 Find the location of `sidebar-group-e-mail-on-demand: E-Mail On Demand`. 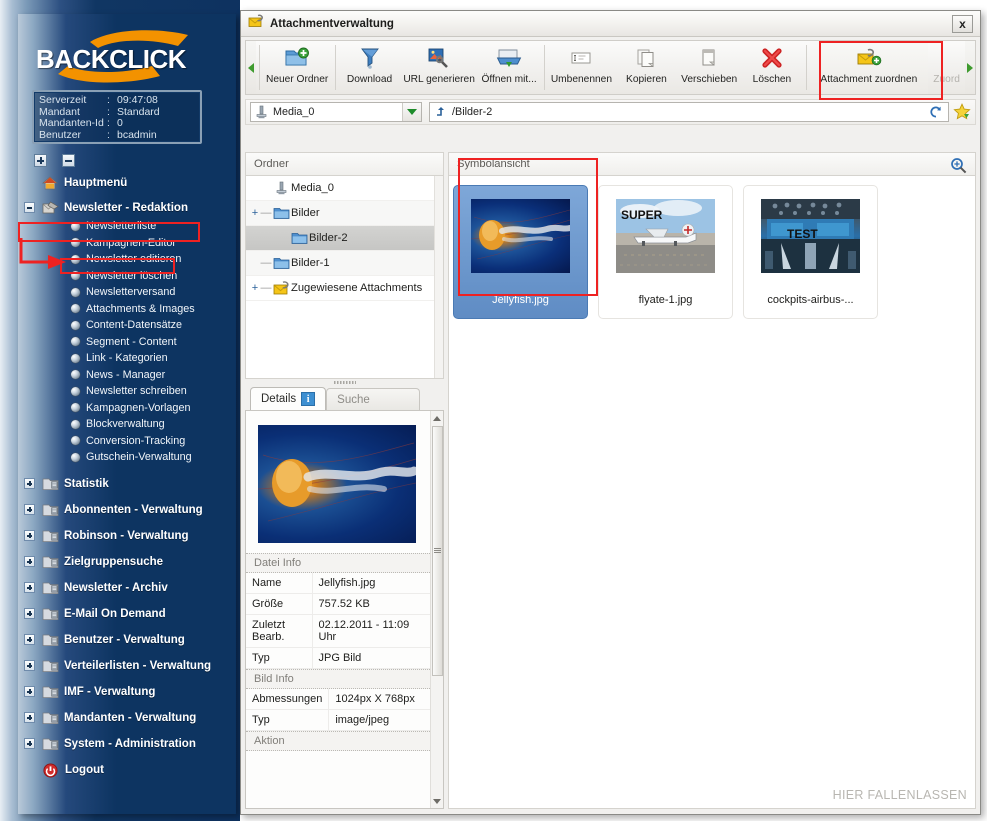

sidebar-group-e-mail-on-demand: E-Mail On Demand is located at coordinates (127, 614).